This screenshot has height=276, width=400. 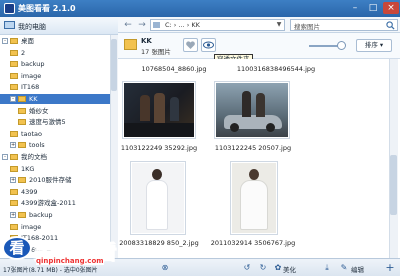 I want to click on tree-item: 2, so click(x=55, y=53).